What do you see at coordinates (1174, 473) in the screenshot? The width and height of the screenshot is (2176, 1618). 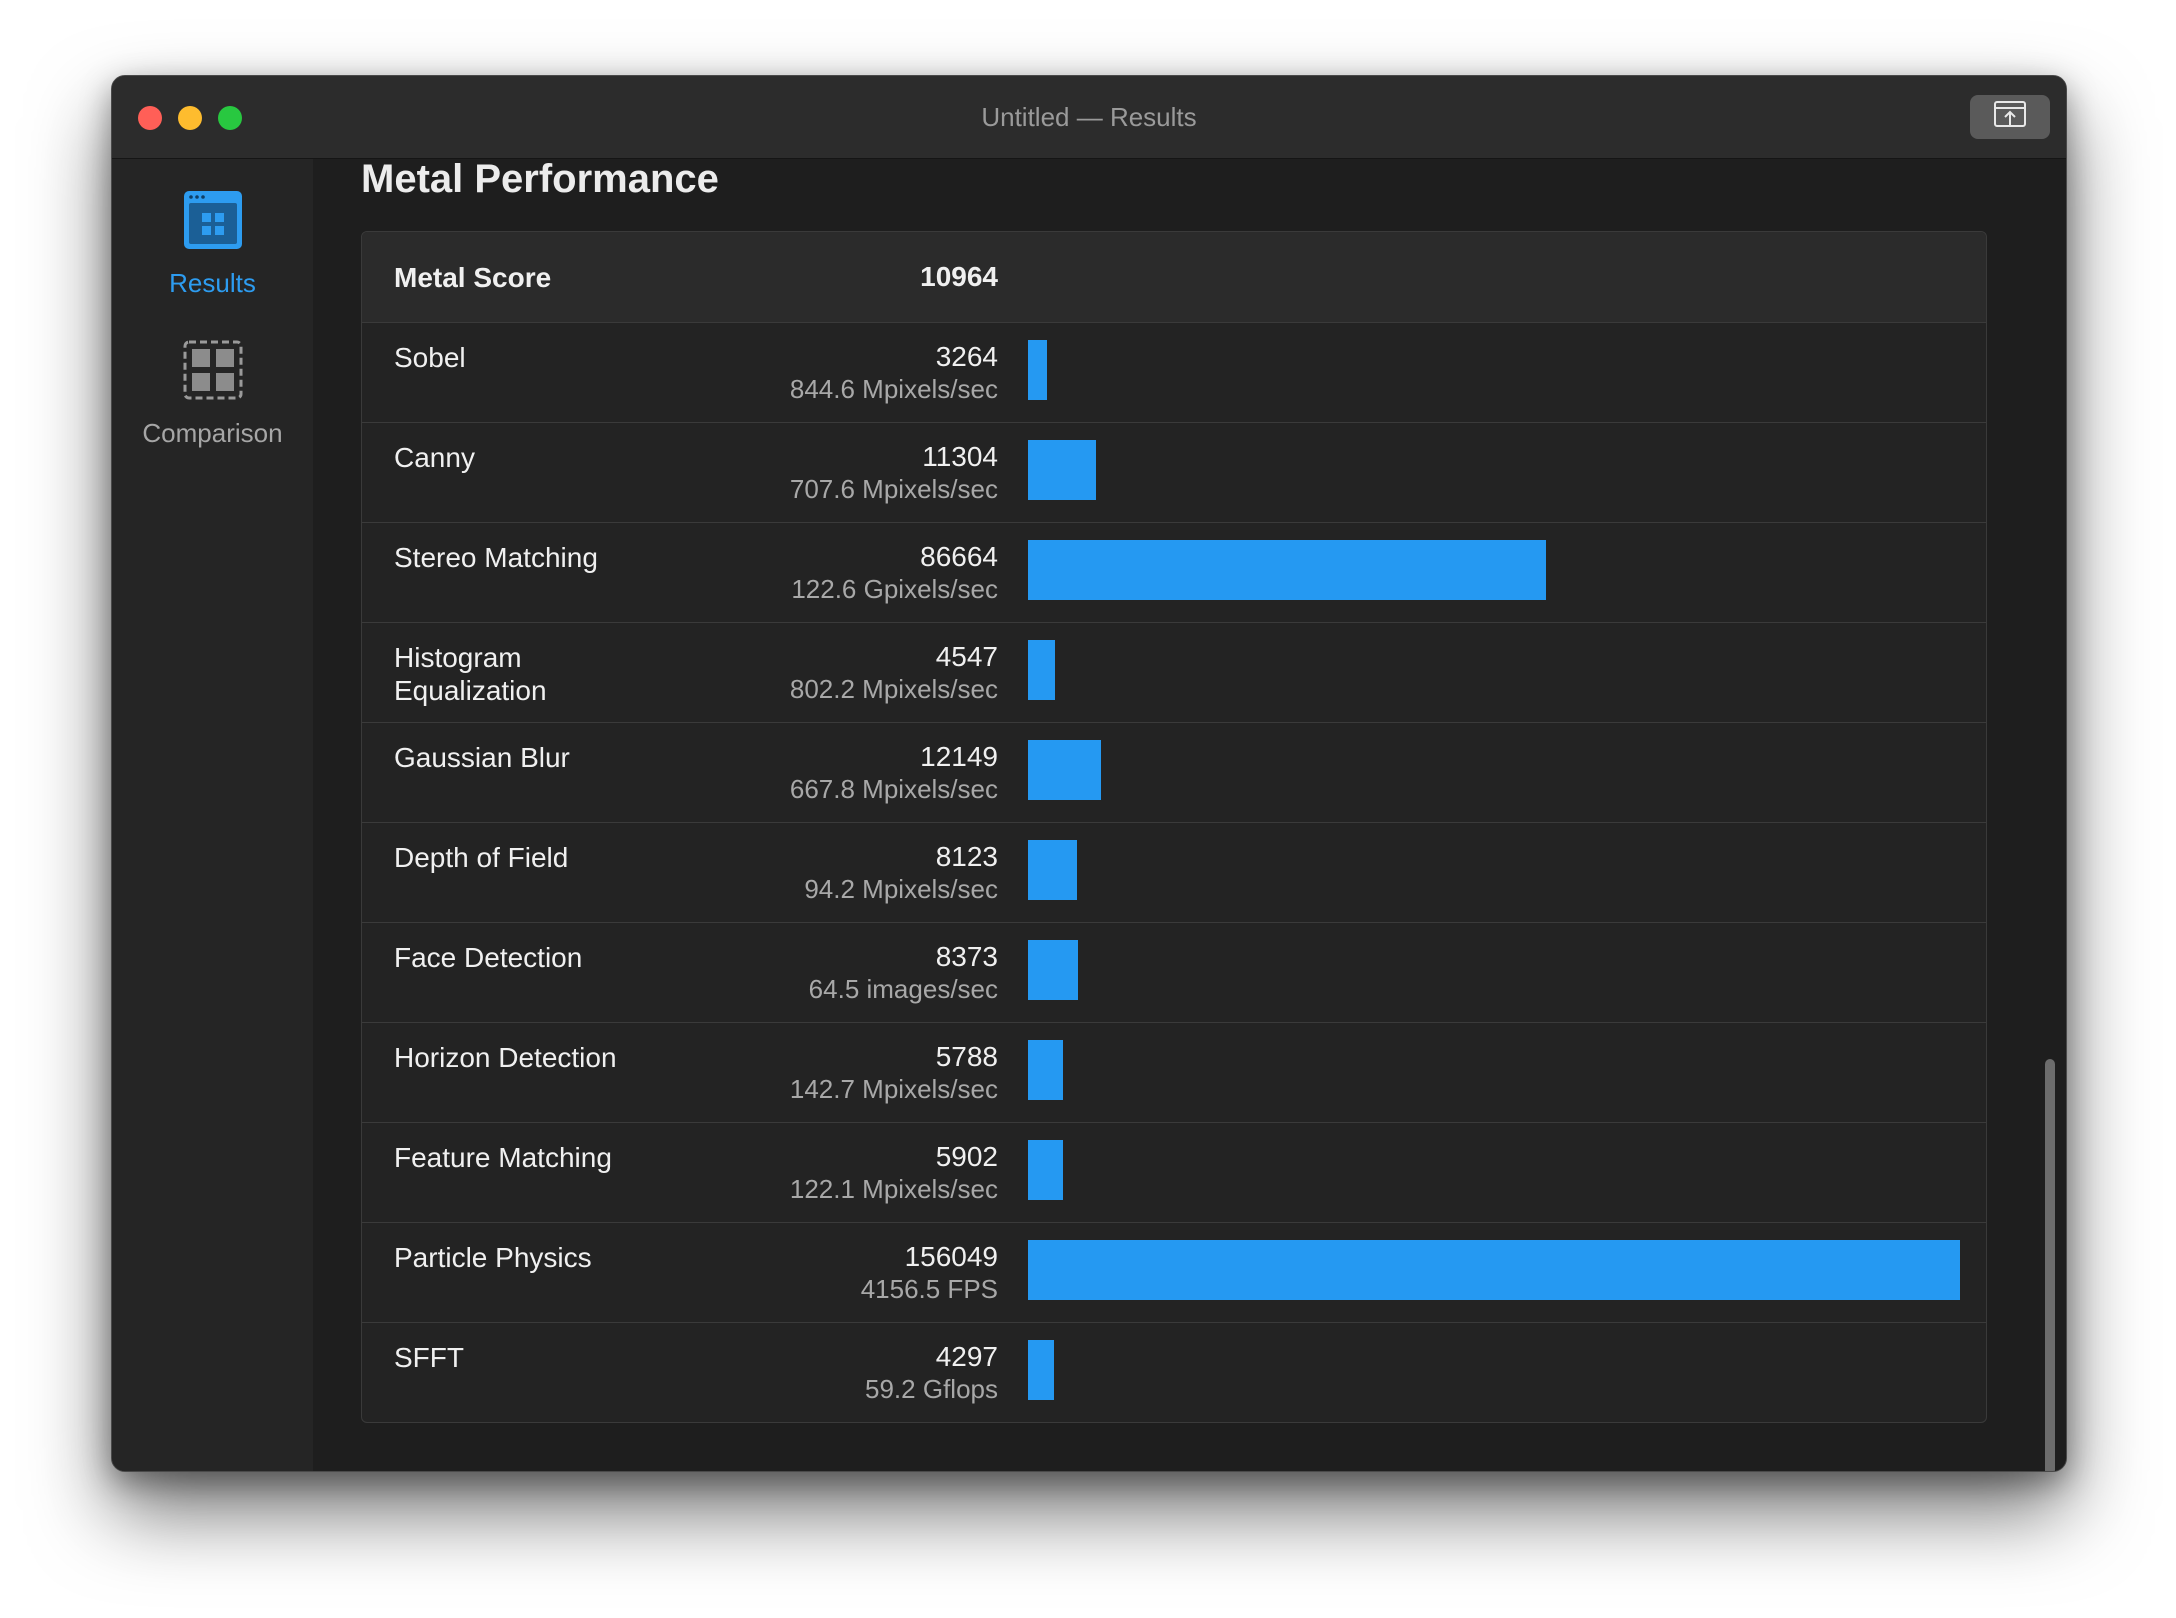 I see `table-row: Canny 11304 707.6 Mpixels/sec` at bounding box center [1174, 473].